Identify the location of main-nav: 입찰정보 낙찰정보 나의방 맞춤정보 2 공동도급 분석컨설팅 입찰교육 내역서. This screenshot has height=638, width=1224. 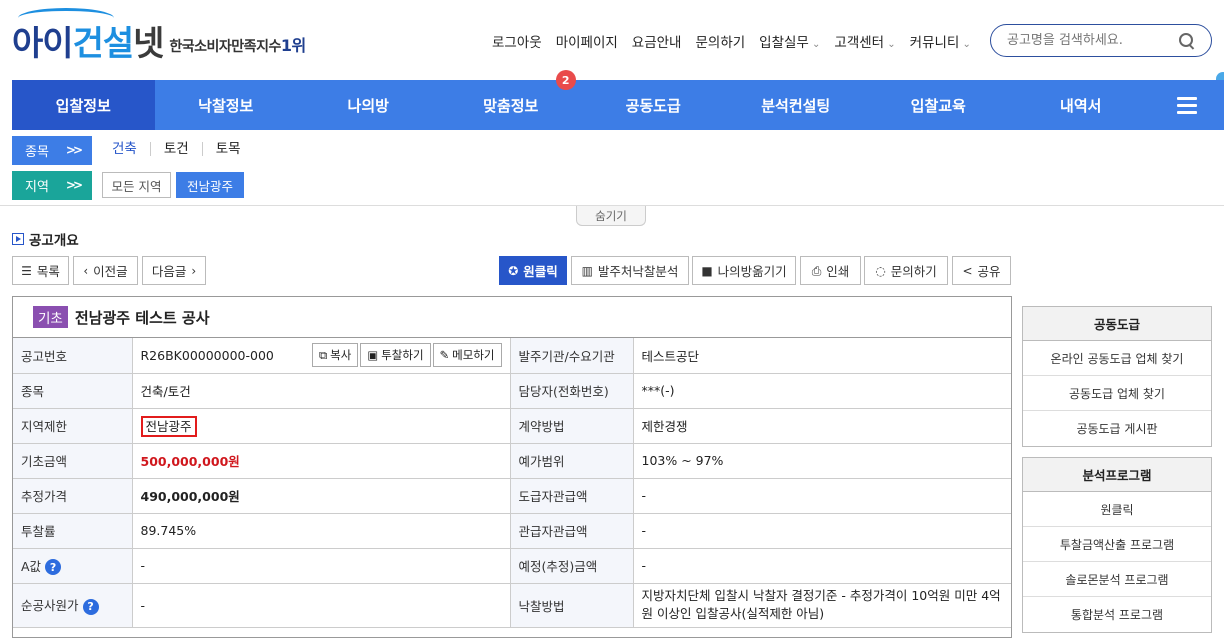
(618, 100).